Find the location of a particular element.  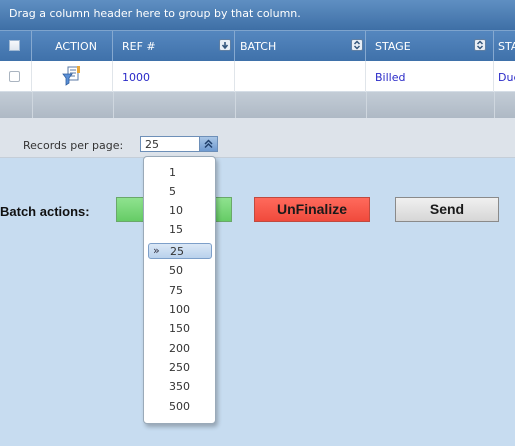

column-header-ref-label: REF # is located at coordinates (139, 46).